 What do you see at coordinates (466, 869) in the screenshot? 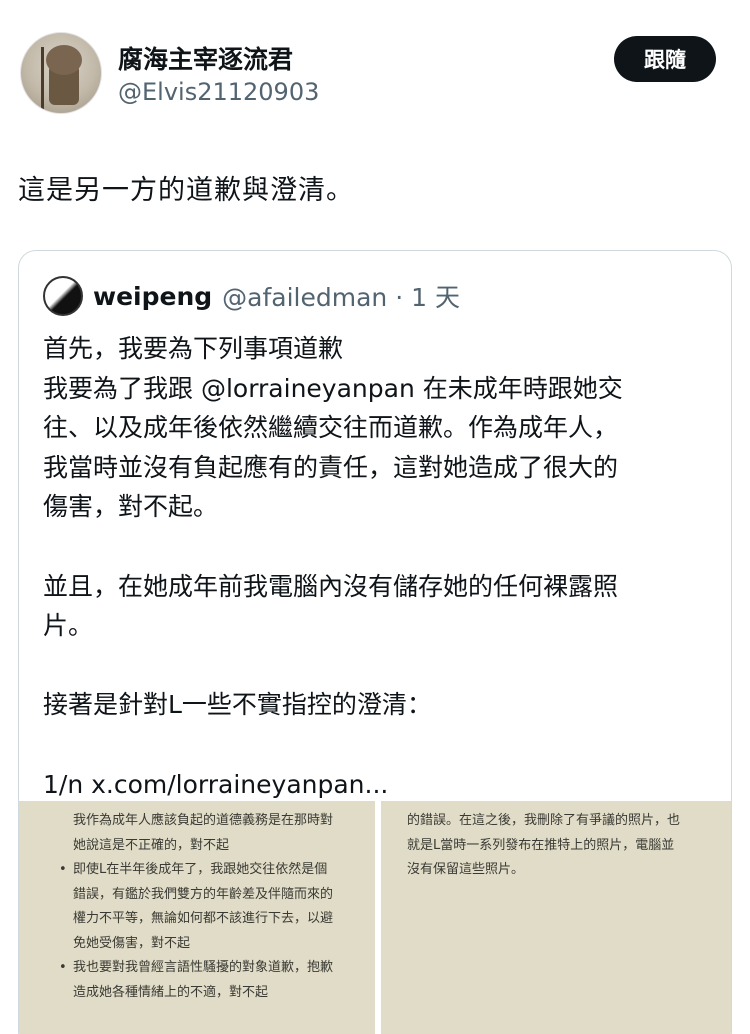
I see `image-text-line: 沒有保留這些照片。` at bounding box center [466, 869].